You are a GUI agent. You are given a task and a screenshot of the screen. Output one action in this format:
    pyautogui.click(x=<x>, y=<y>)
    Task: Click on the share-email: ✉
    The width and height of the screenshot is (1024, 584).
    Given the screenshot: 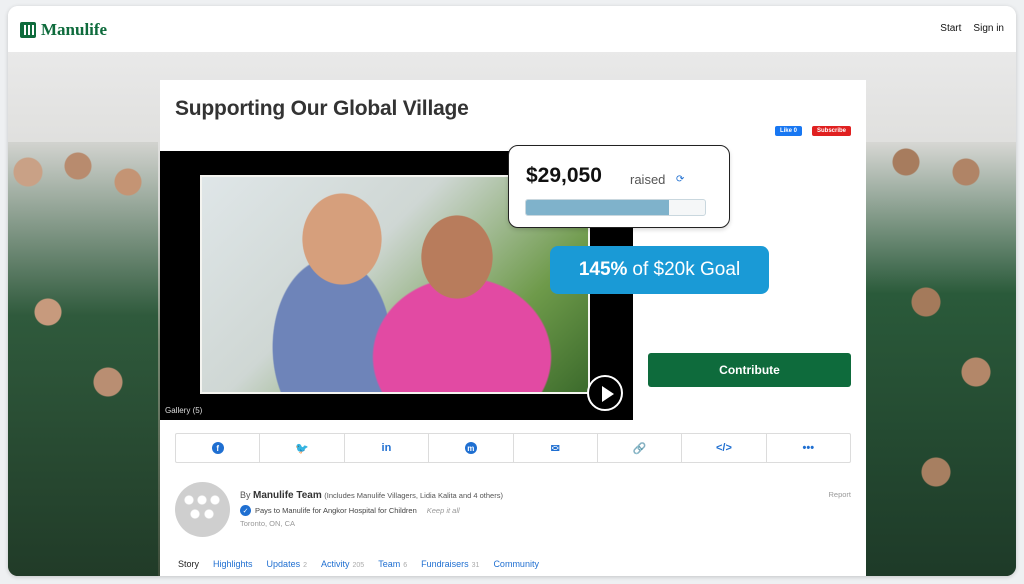 What is the action you would take?
    pyautogui.click(x=556, y=448)
    